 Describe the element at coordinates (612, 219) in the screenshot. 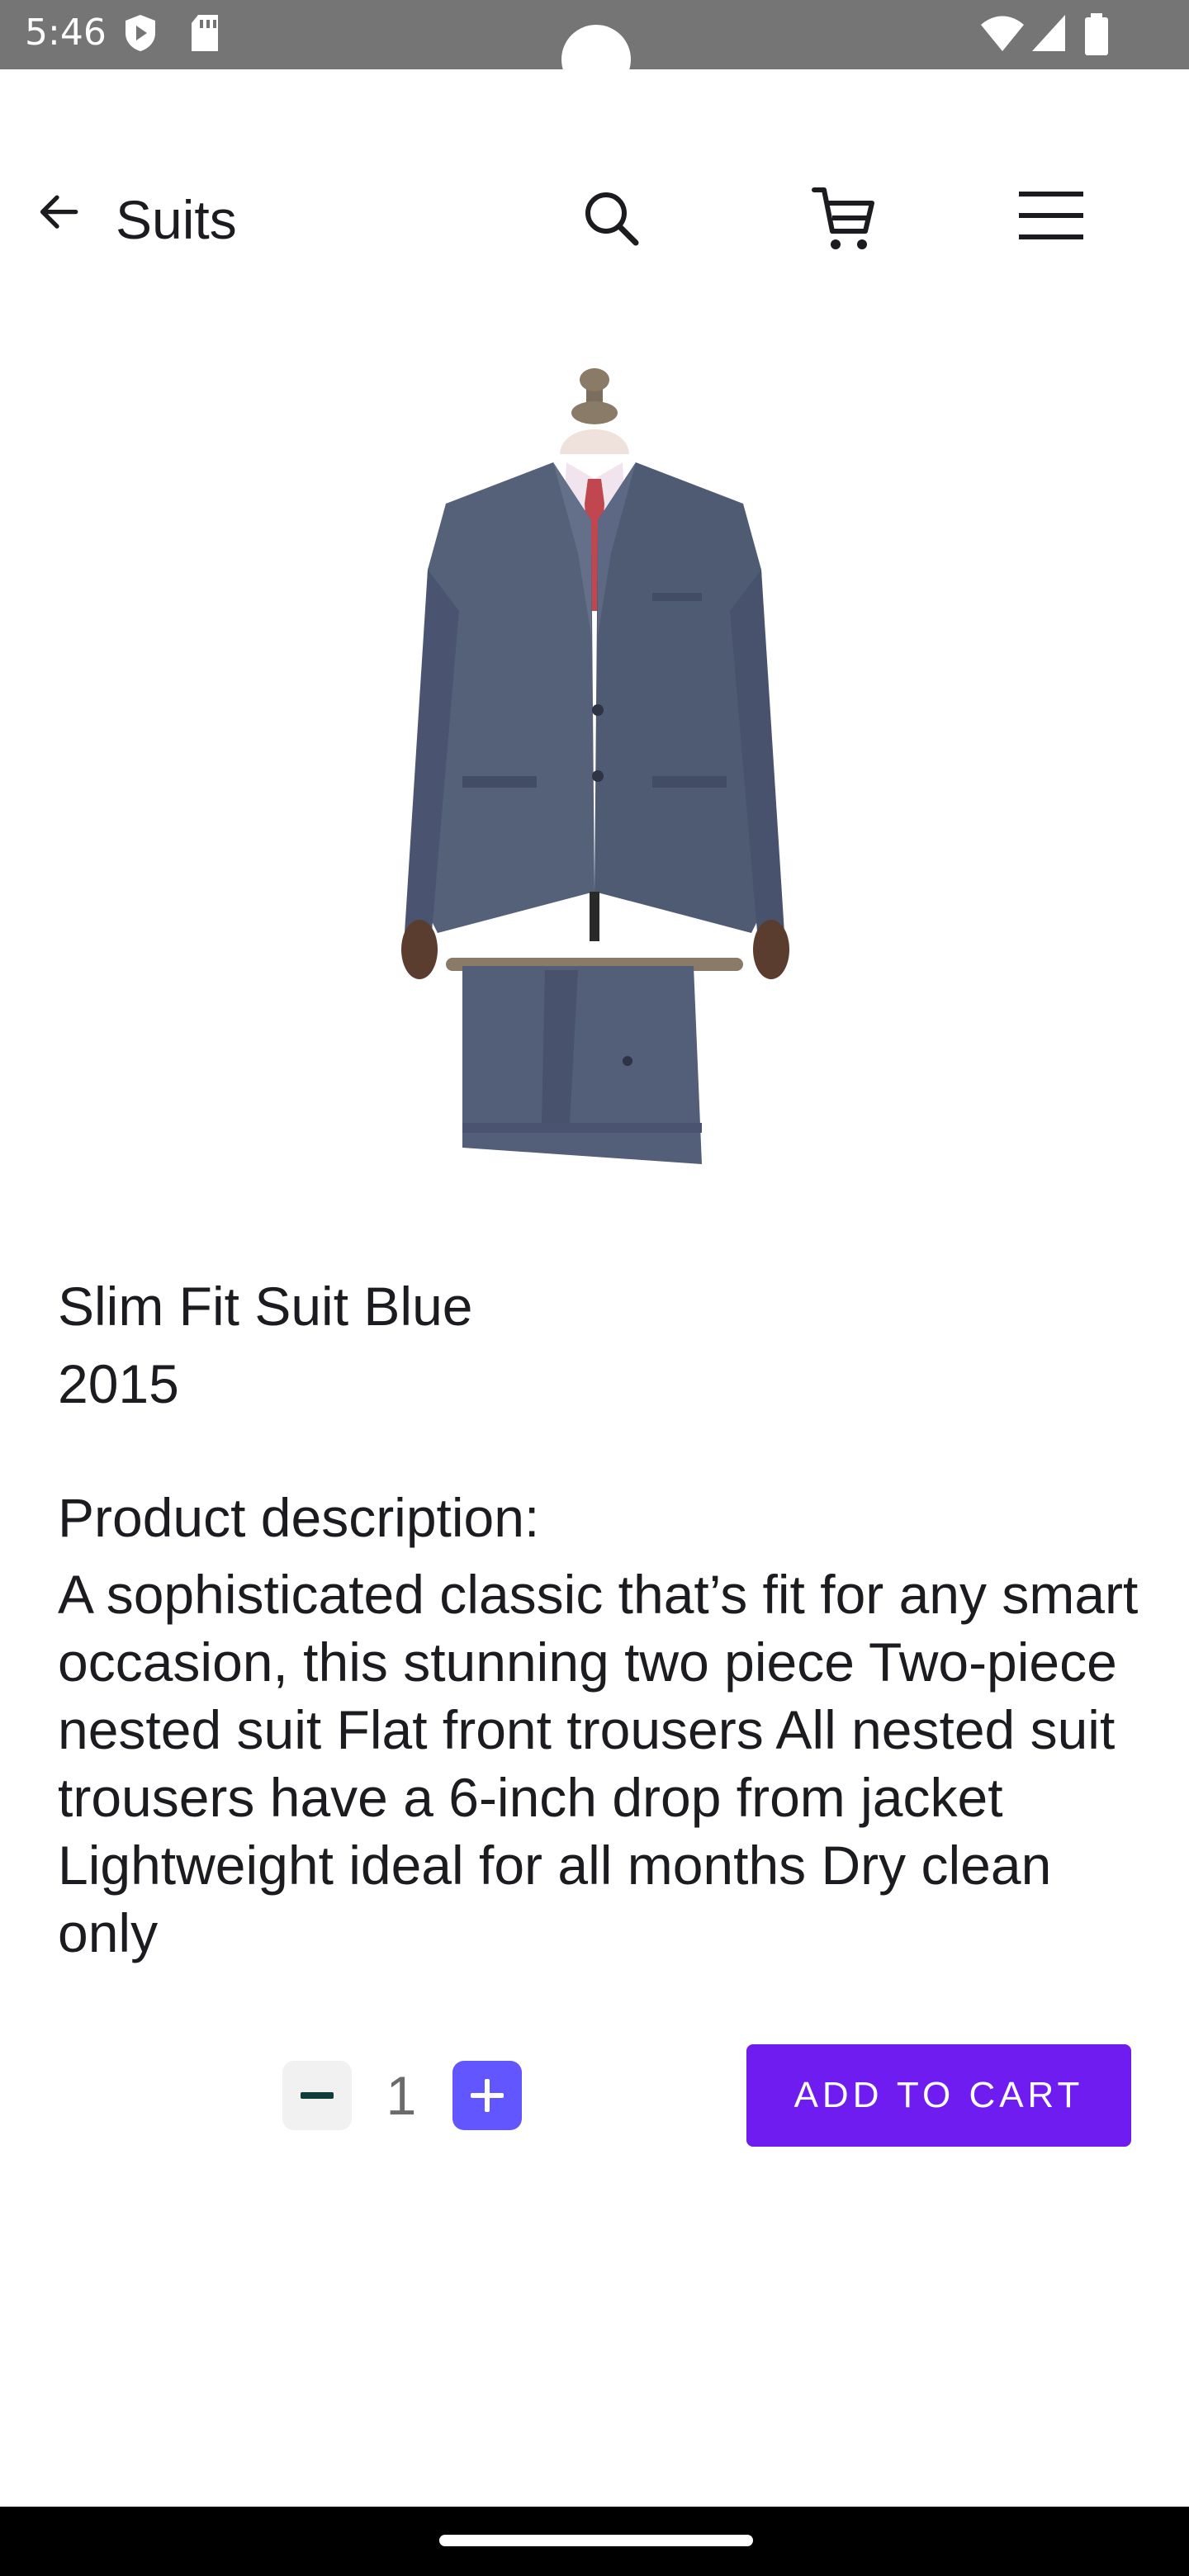

I see `search-icon` at that location.